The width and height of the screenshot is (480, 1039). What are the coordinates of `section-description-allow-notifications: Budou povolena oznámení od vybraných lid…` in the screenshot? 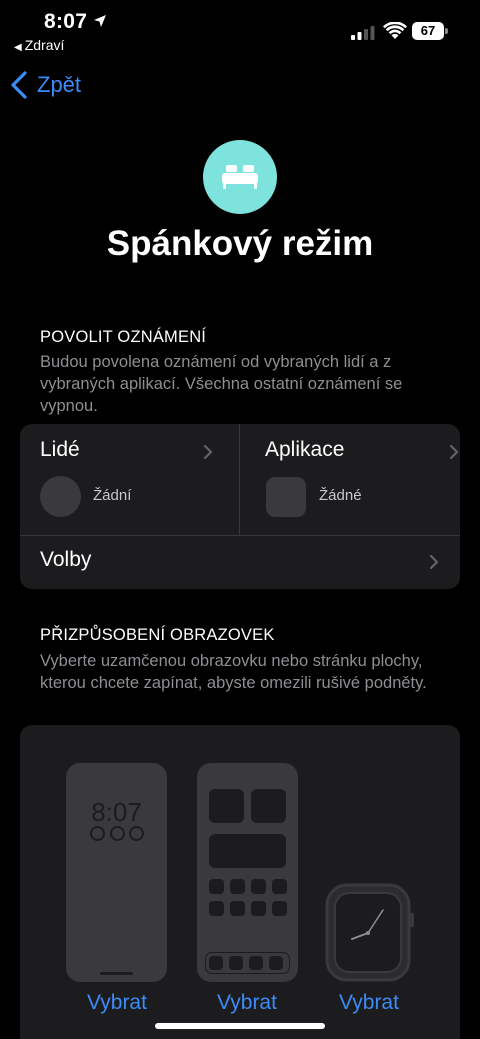 It's located at (221, 384).